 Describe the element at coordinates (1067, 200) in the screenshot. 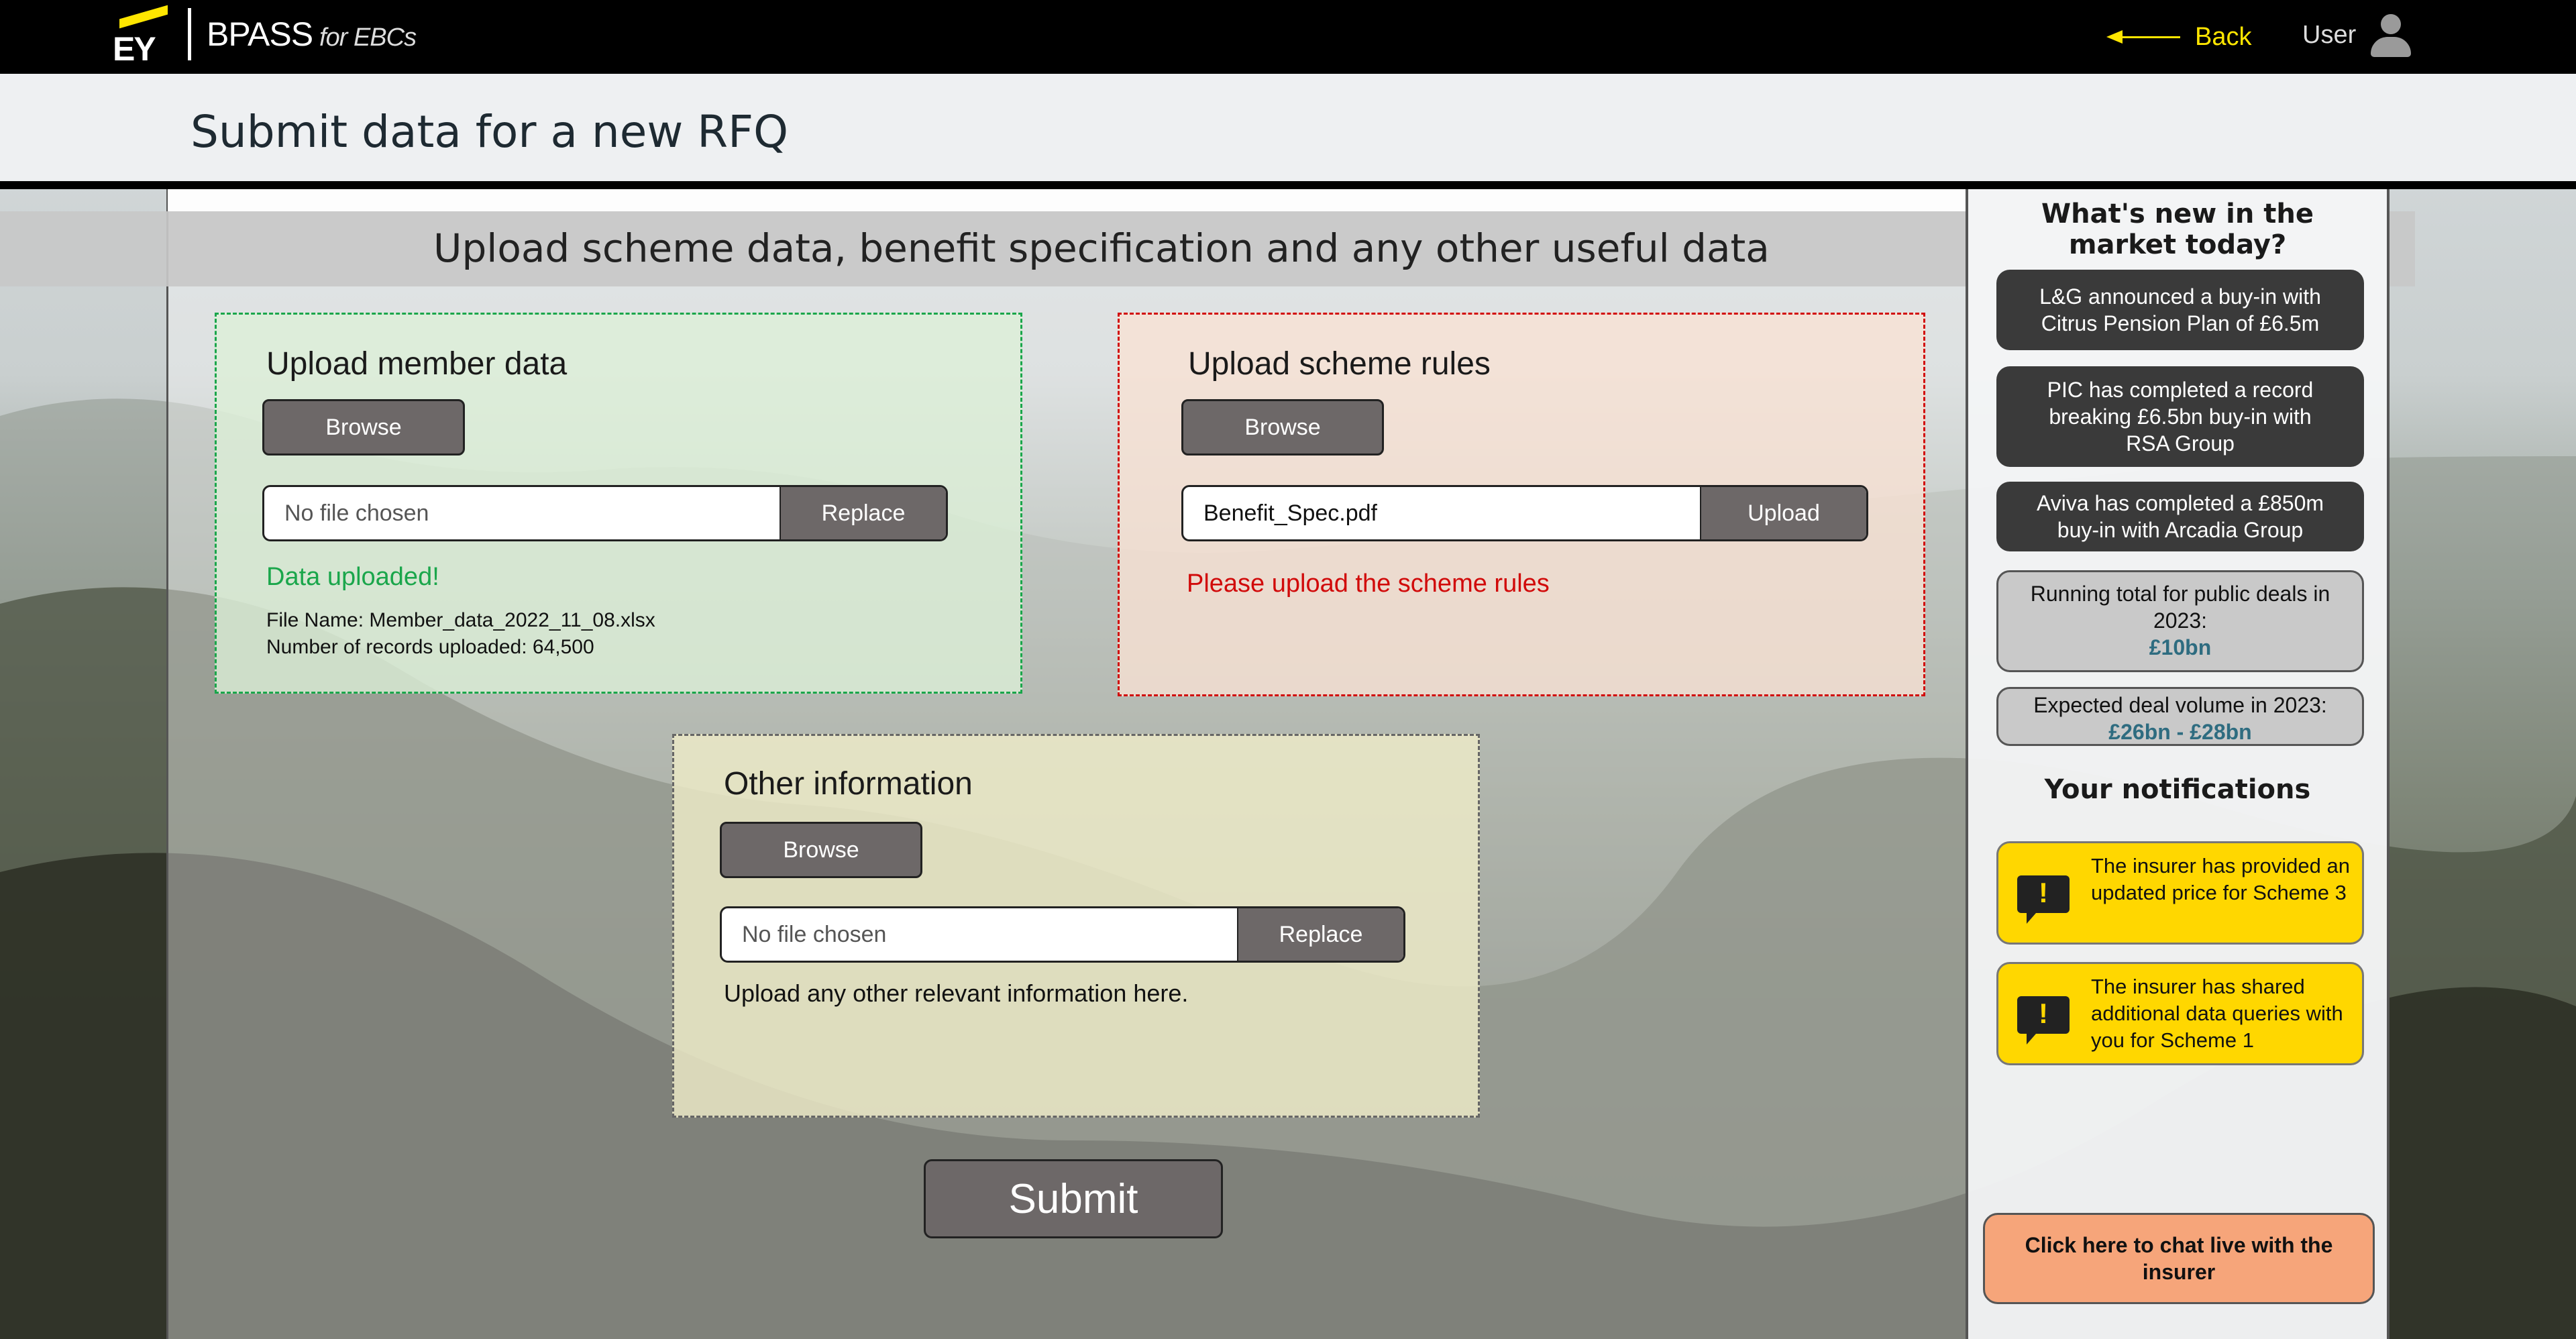

I see `panel-top-strip` at that location.